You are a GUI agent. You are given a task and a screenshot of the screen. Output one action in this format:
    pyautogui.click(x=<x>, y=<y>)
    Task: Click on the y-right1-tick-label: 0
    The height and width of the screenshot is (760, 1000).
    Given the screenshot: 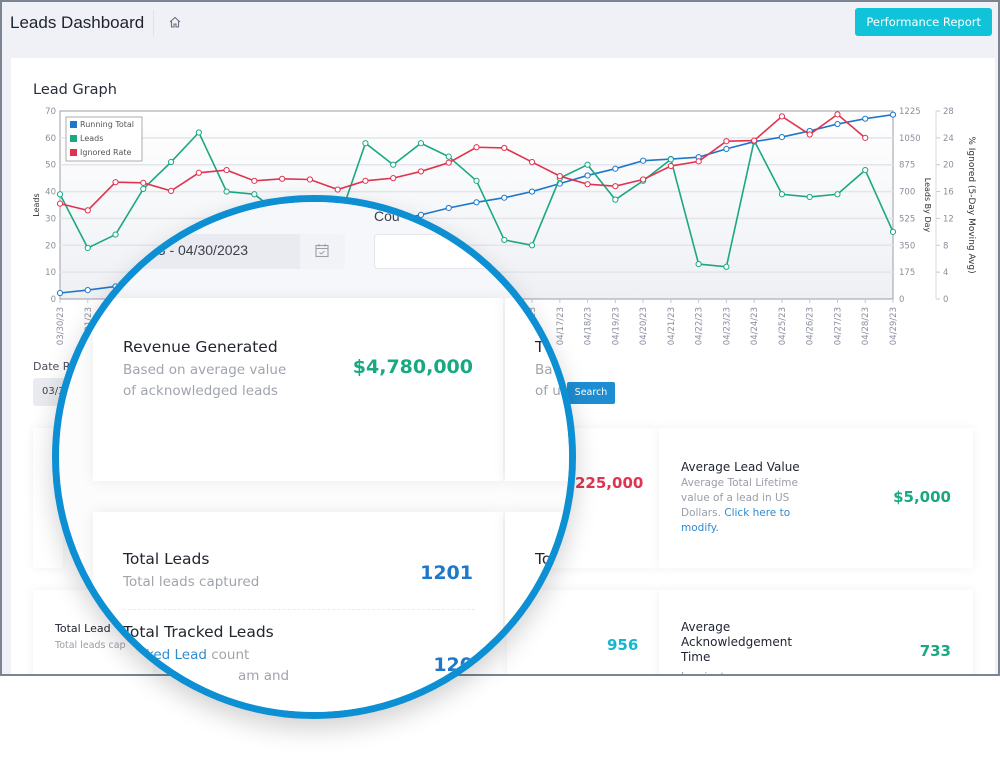 What is the action you would take?
    pyautogui.click(x=901, y=300)
    